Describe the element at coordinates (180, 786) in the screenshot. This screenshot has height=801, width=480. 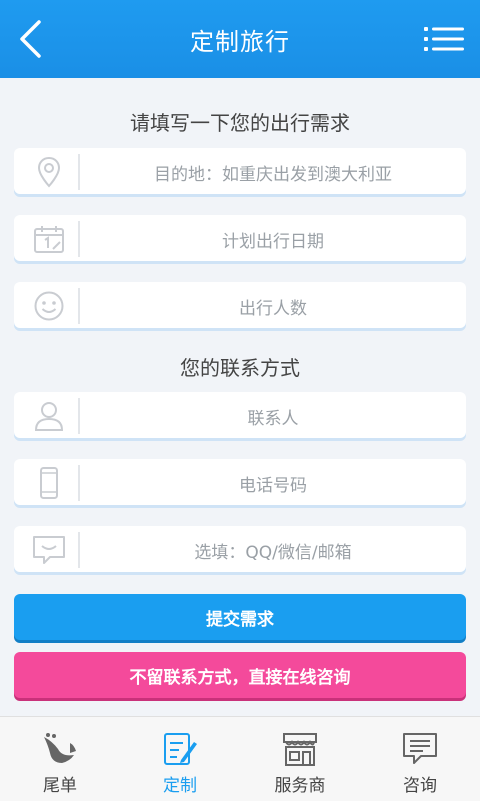
I see `tab-label: 定制` at that location.